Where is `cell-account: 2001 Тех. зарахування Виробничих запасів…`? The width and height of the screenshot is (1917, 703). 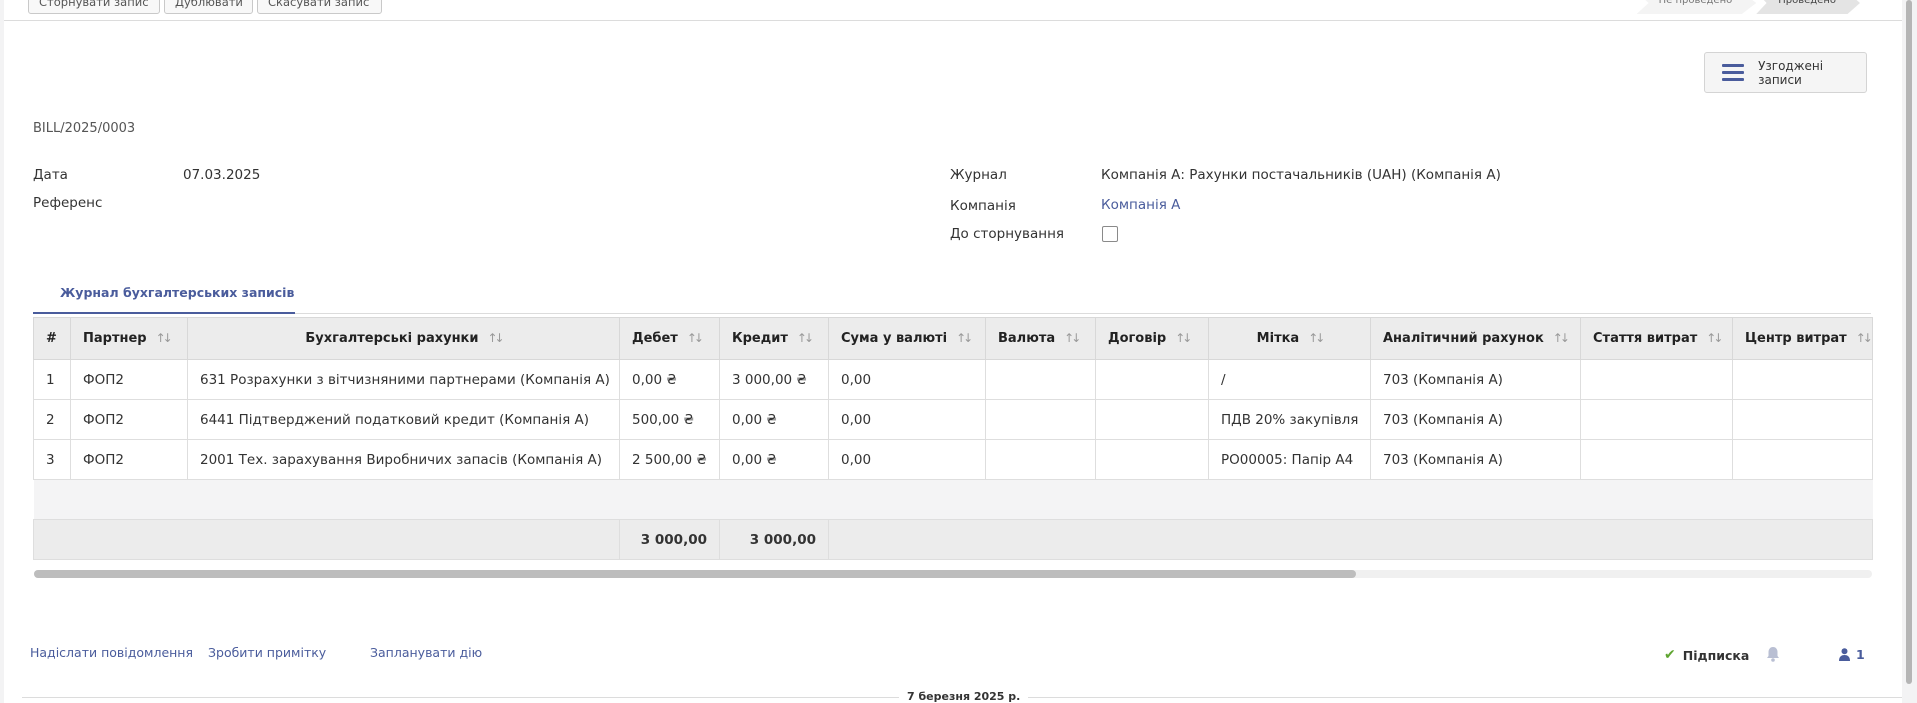
cell-account: 2001 Тех. зарахування Виробничих запасів… is located at coordinates (403, 459).